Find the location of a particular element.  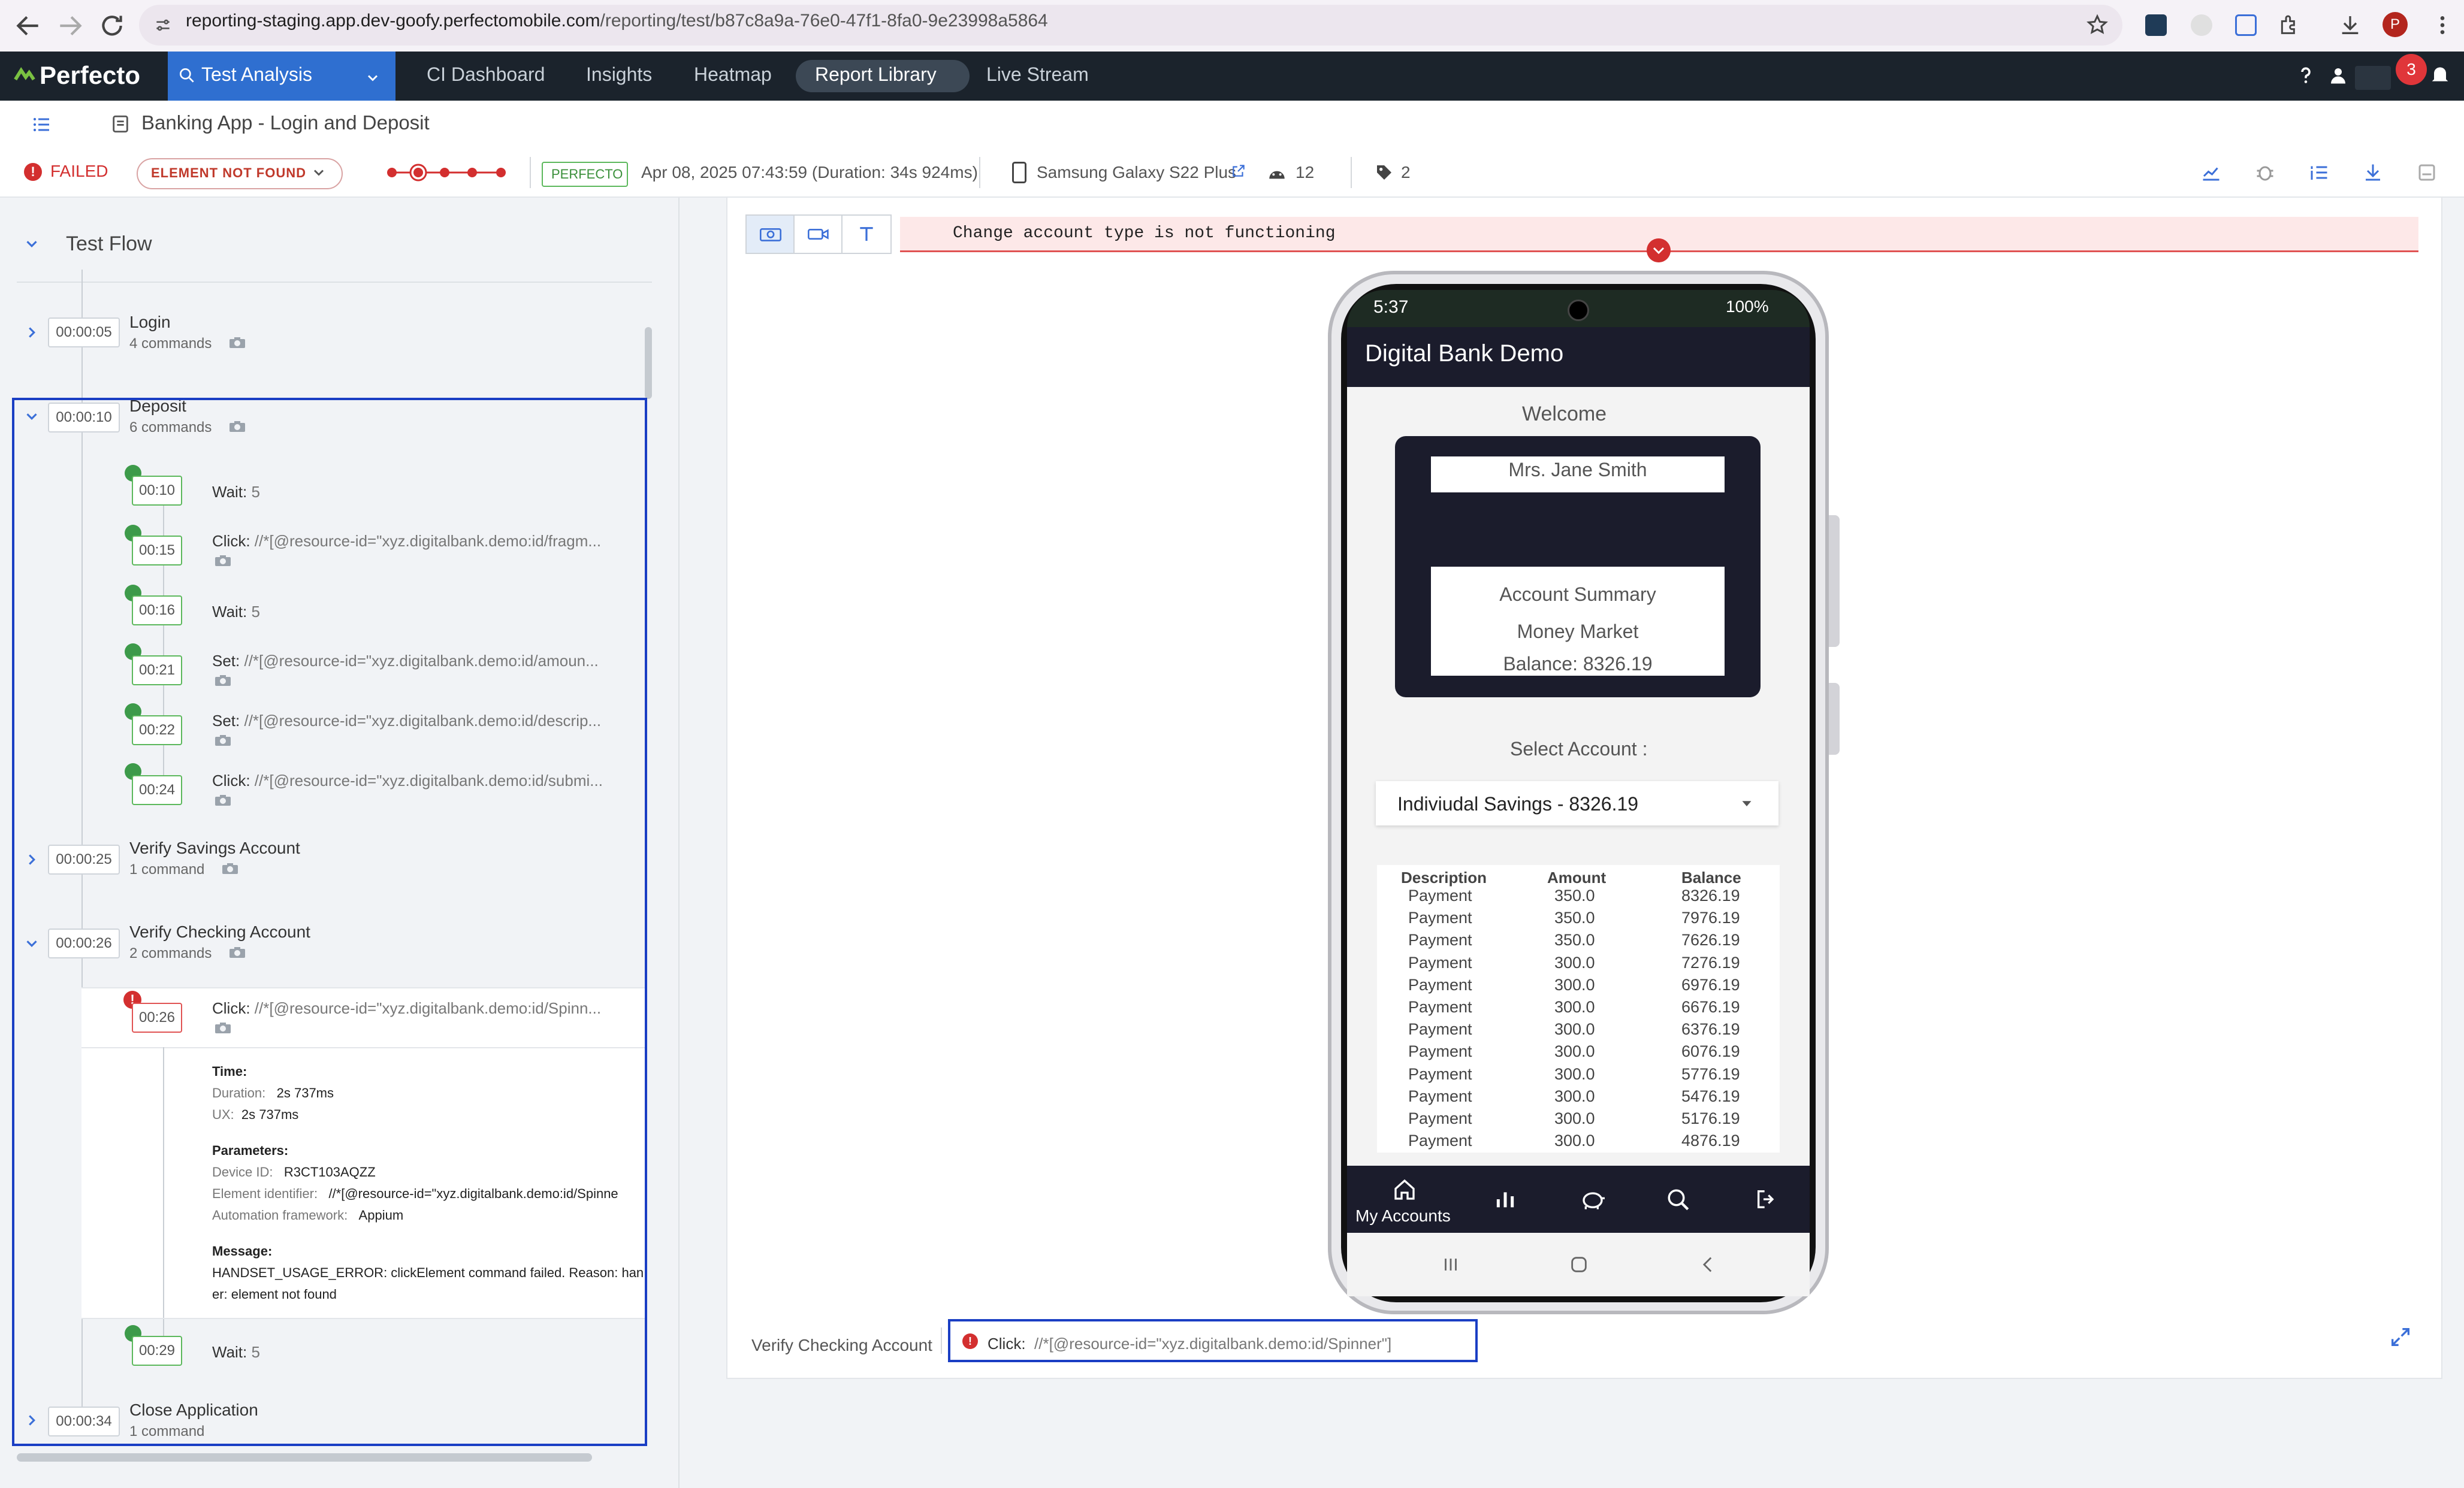

info-list-icon is located at coordinates (2319, 173).